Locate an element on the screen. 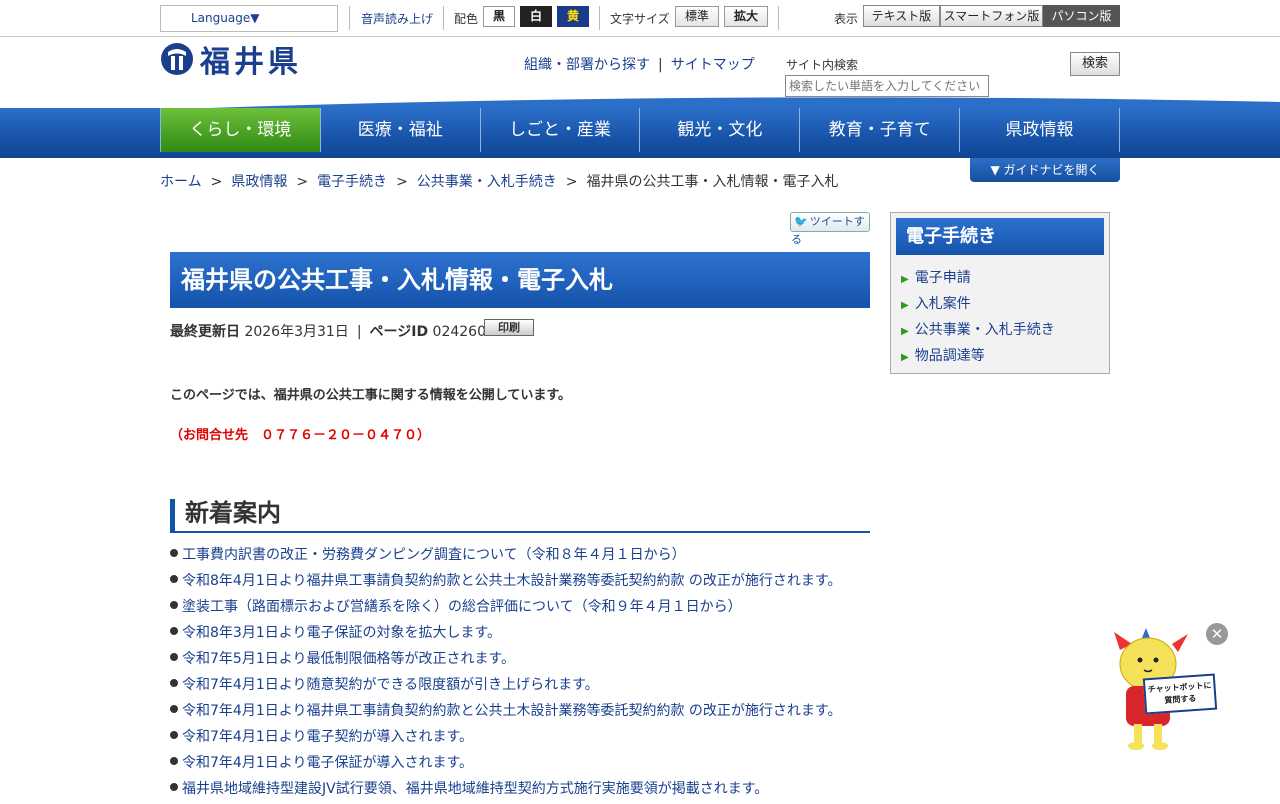 The width and height of the screenshot is (1280, 804). nav-living-environment: くらし・環境 is located at coordinates (240, 130).